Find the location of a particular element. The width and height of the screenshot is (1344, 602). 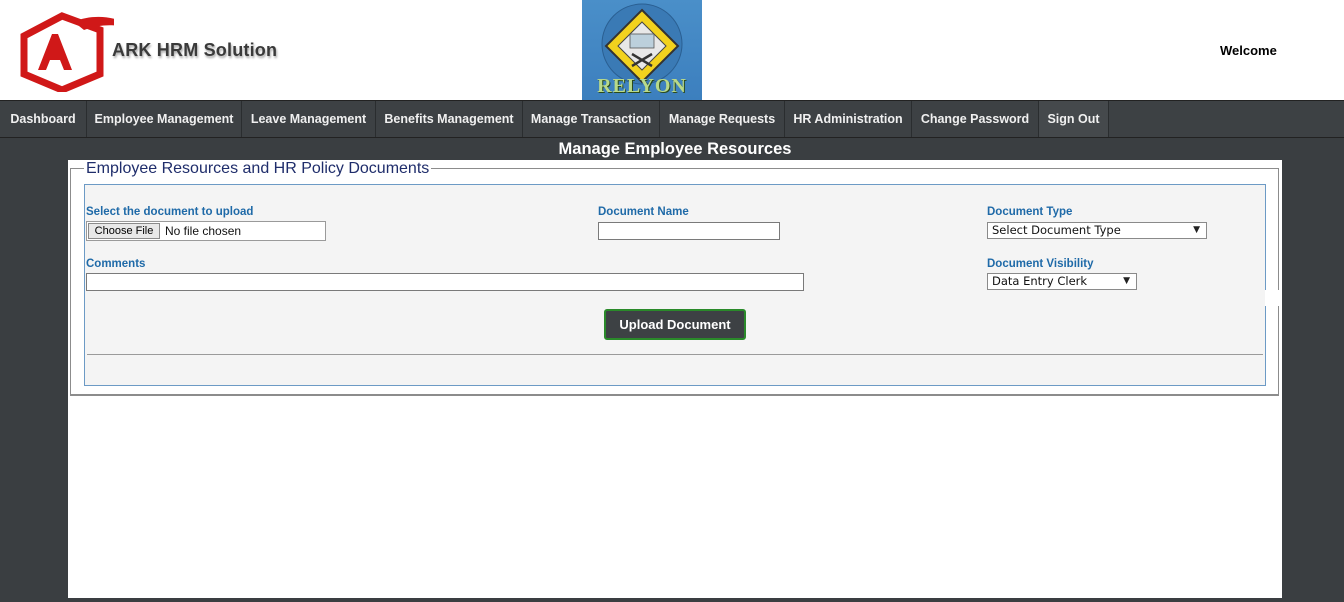

file-status-text: No file chosen is located at coordinates (203, 231).